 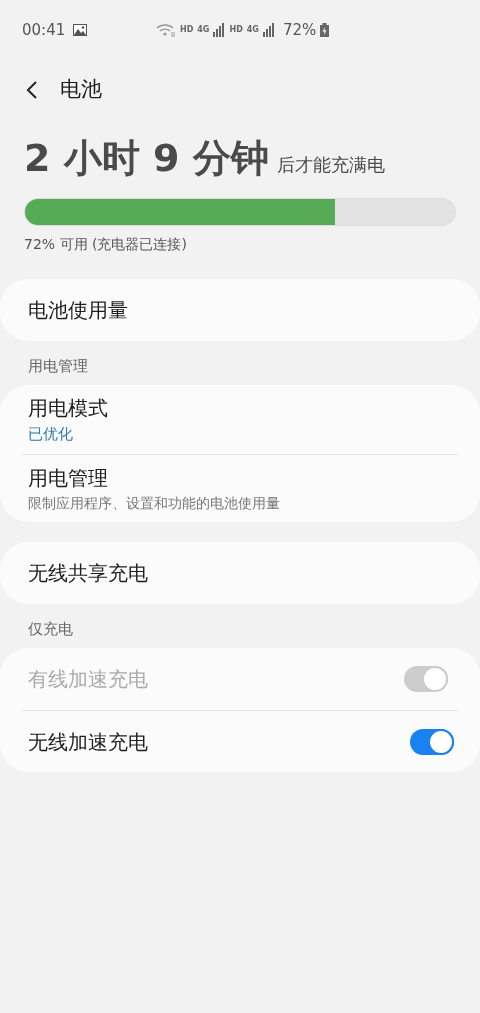 I want to click on charge-time-suffix: 后才能充满电, so click(x=330, y=164).